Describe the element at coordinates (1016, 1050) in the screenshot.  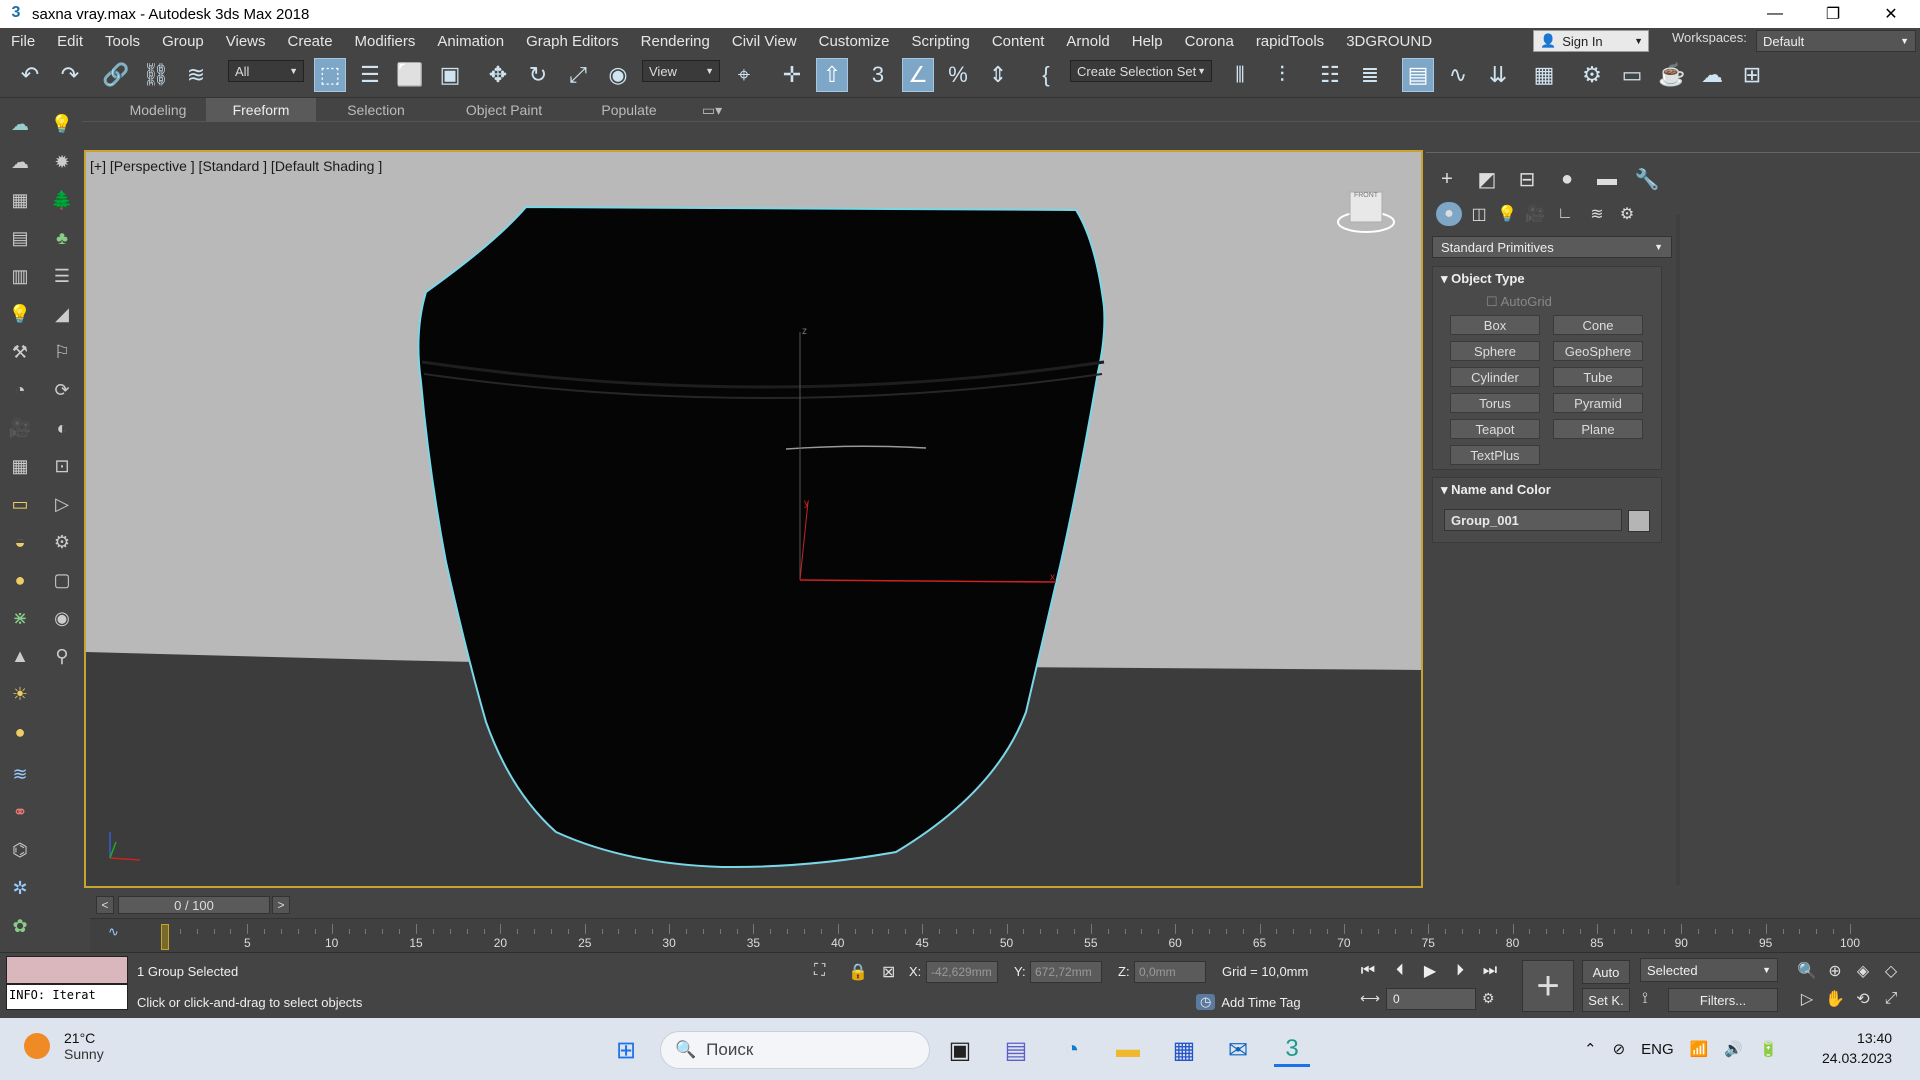
I see `teams-chat-icon: ▤` at that location.